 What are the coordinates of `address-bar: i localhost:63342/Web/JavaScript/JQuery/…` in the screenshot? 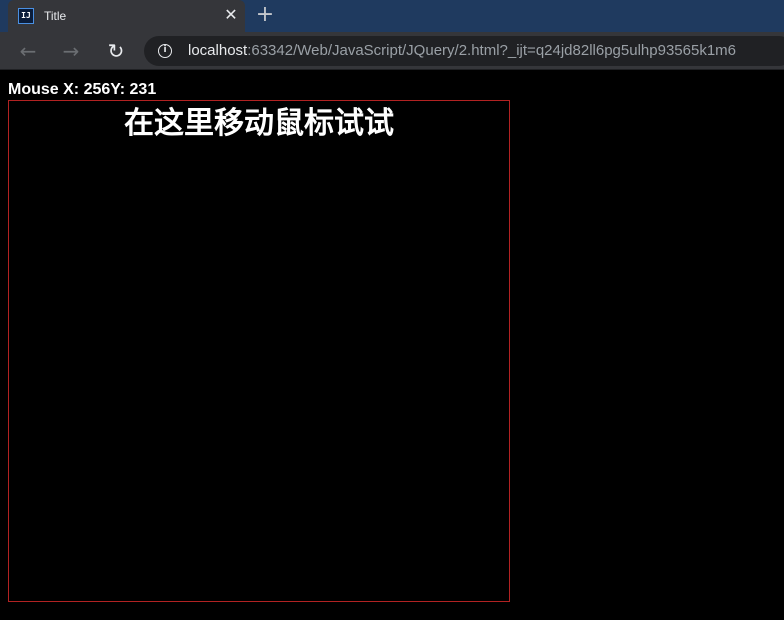 It's located at (464, 51).